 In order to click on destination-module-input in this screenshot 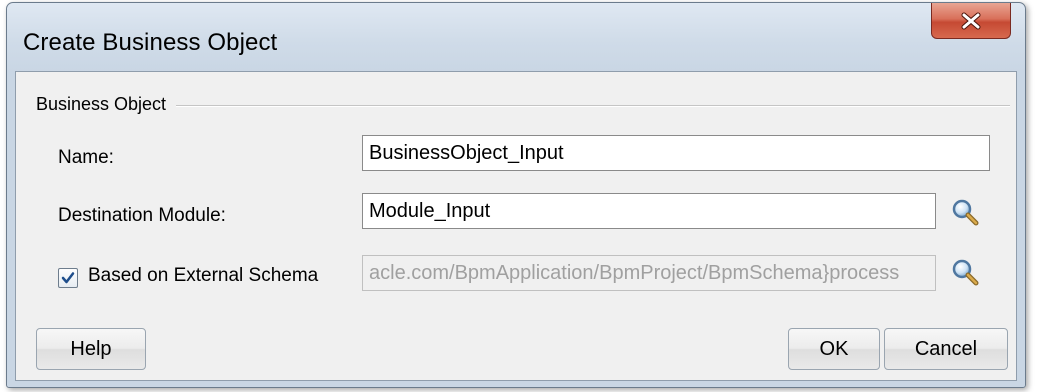, I will do `click(649, 211)`.